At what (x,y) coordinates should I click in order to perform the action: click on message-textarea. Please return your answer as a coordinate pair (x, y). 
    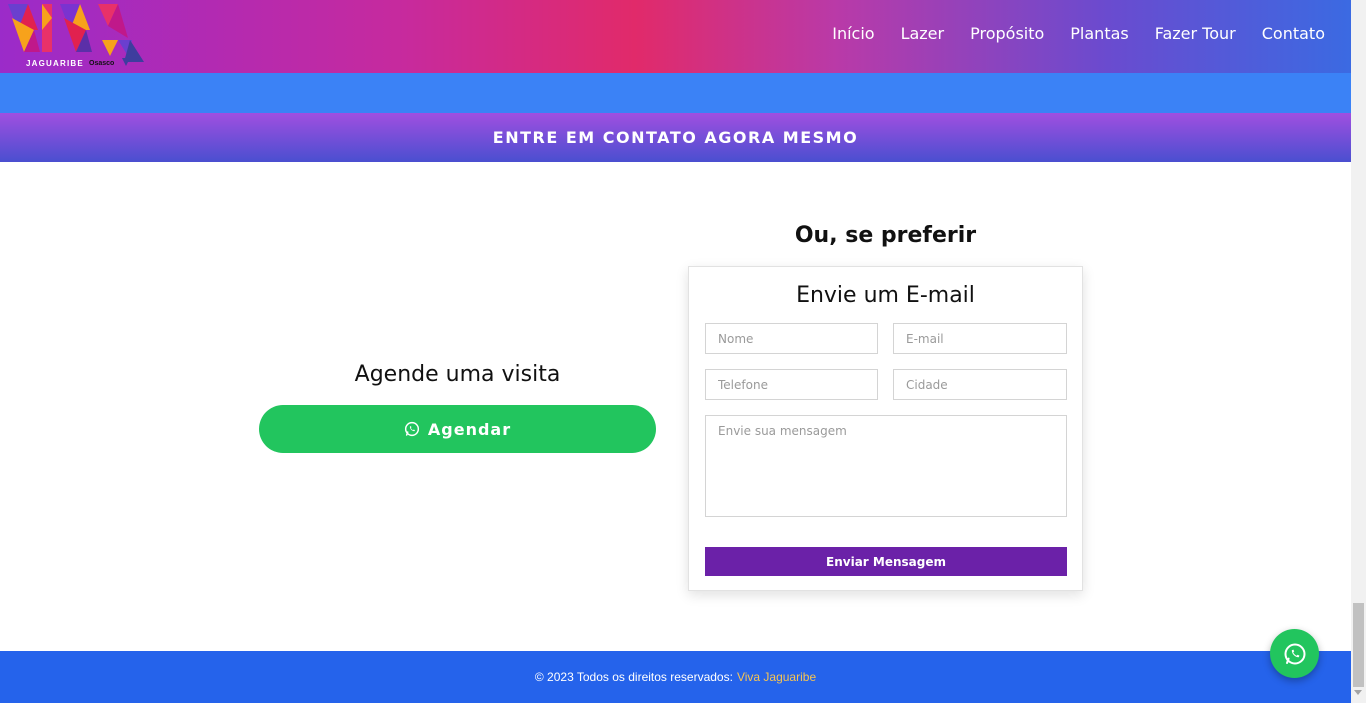
    Looking at the image, I should click on (886, 466).